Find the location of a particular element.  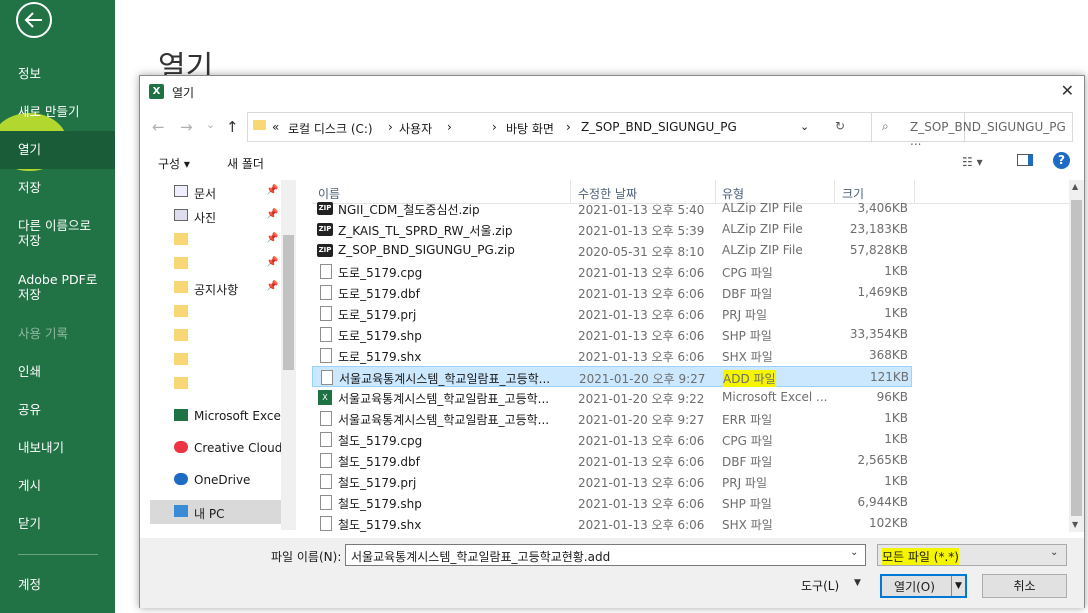

file-type: SHX 파일 is located at coordinates (747, 525).